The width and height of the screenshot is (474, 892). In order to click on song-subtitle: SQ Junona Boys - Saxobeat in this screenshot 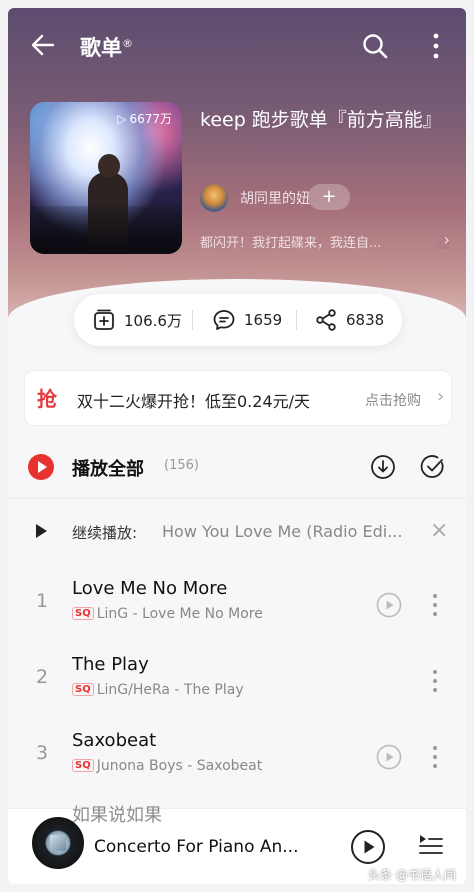, I will do `click(167, 766)`.